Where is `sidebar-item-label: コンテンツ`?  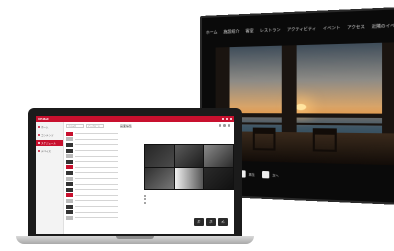 sidebar-item-label: コンテンツ is located at coordinates (47, 135).